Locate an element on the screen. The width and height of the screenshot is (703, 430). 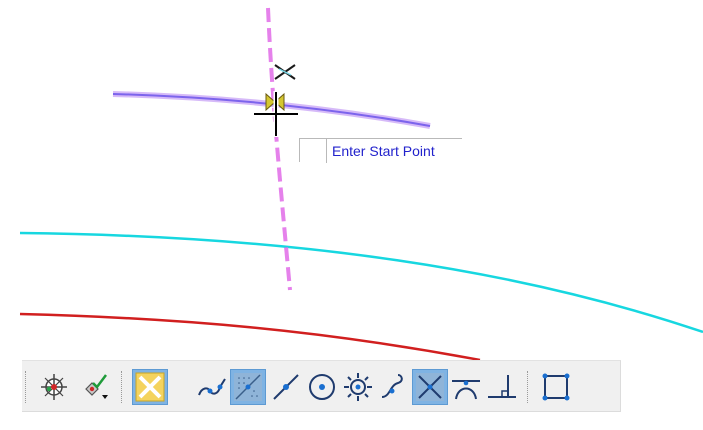
intersection-snap-alt-icon is located at coordinates (430, 387).